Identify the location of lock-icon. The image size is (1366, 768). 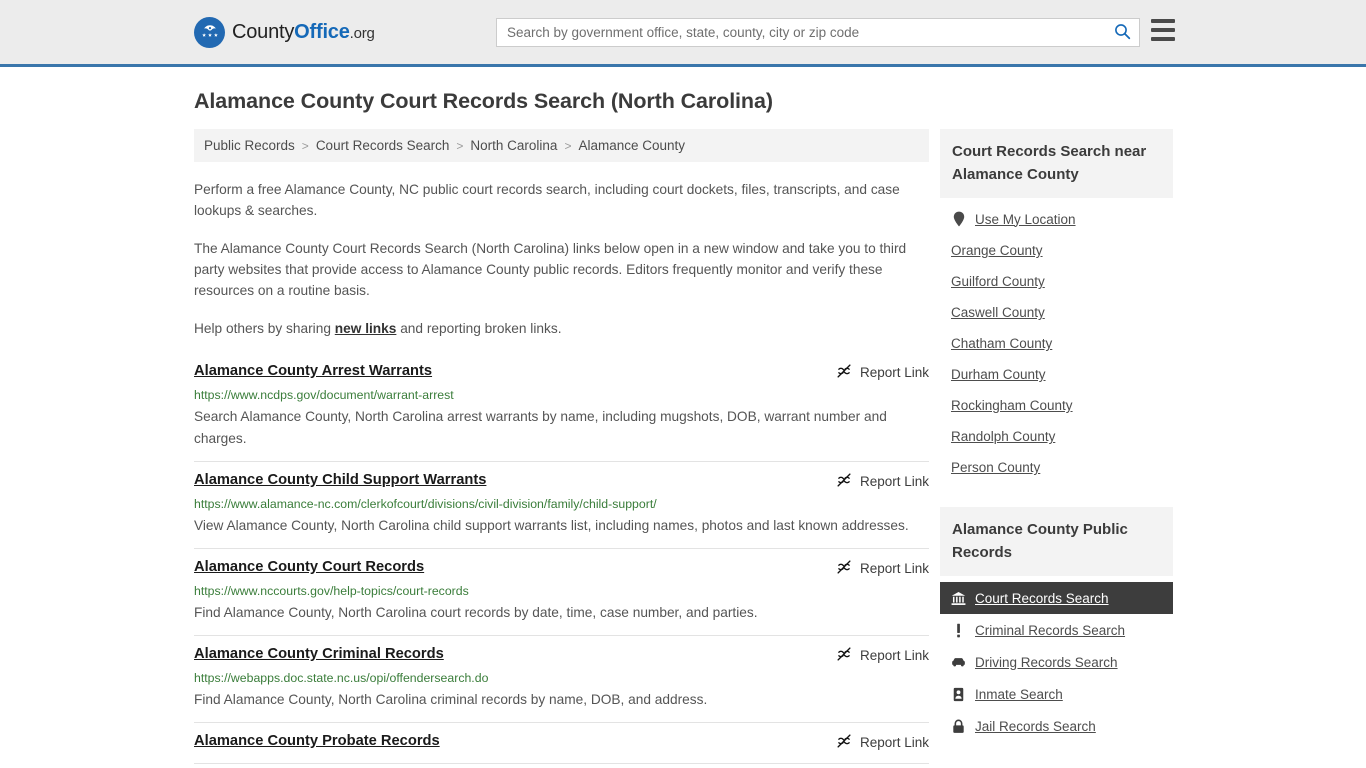
(958, 726).